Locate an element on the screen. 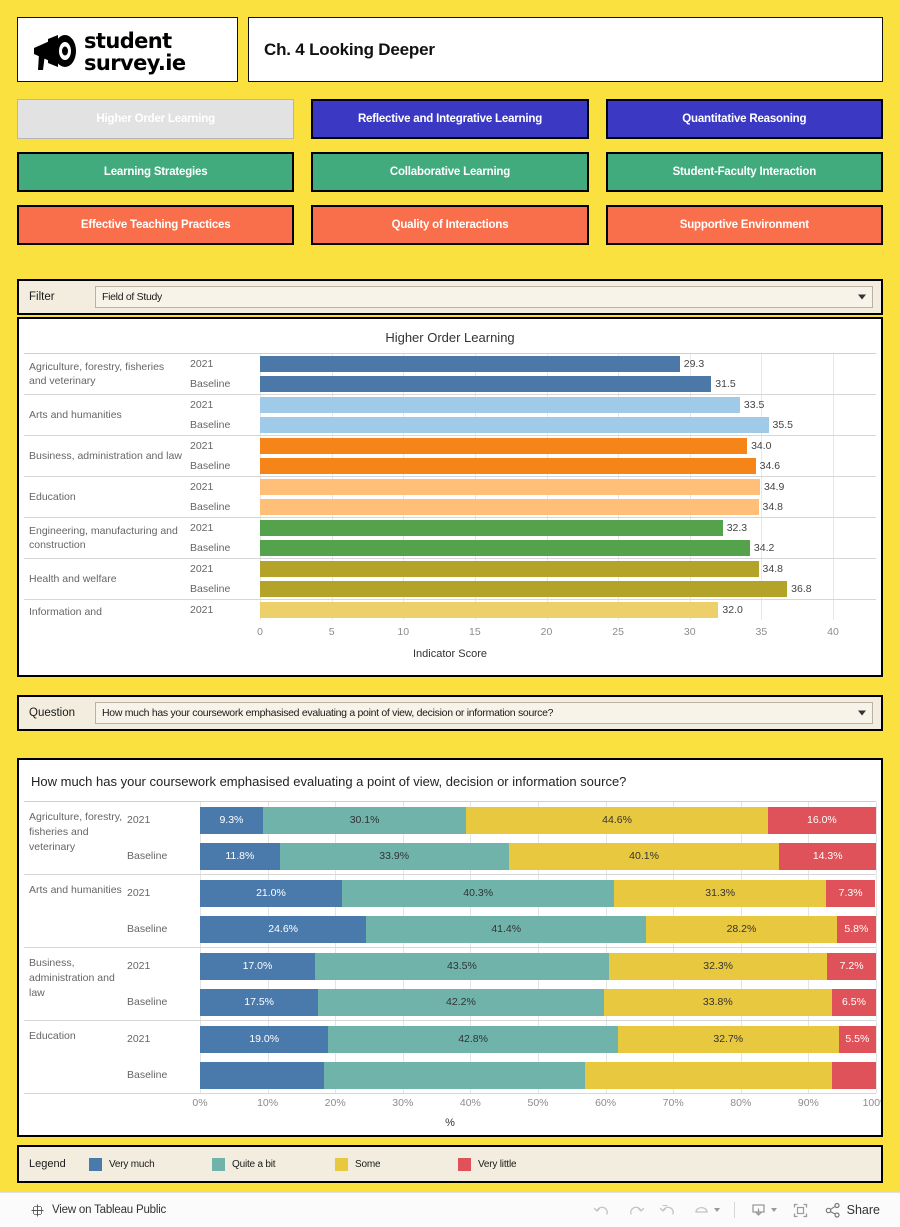  view-on-tableau-public-button: View on Tableau Public is located at coordinates (83, 1210).